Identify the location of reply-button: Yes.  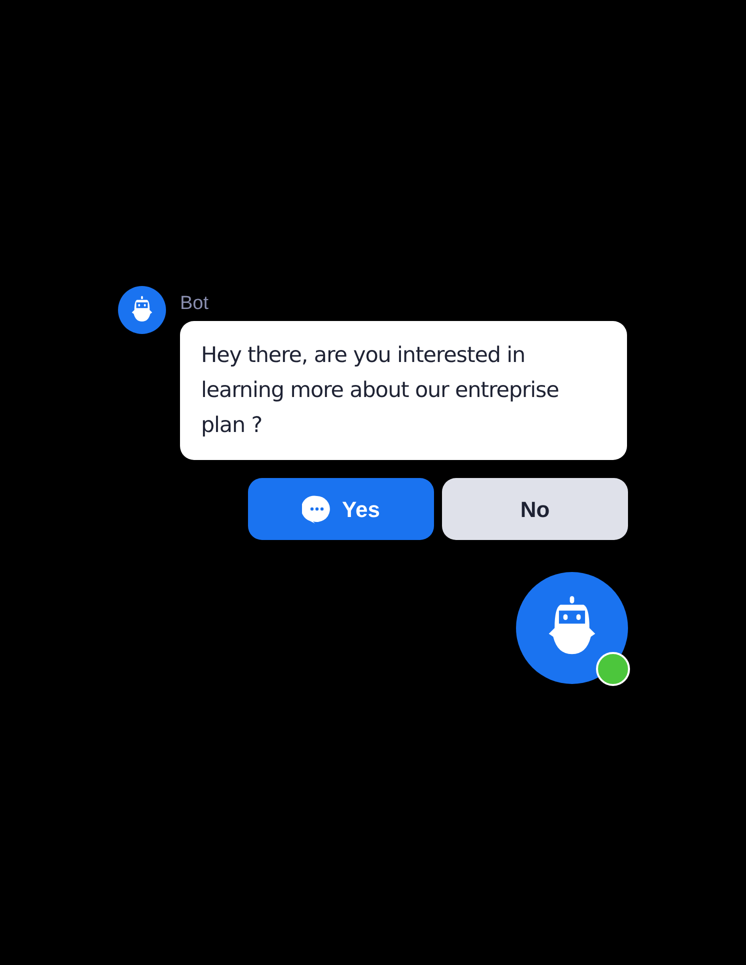
(341, 509).